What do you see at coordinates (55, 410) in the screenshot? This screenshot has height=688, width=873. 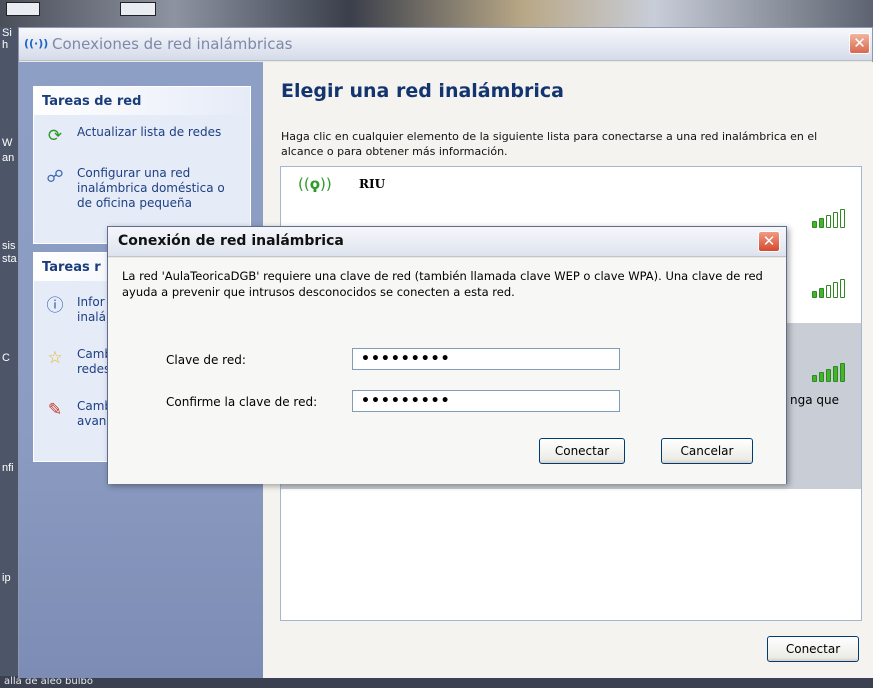 I see `advanced-settings-icon: ✎` at bounding box center [55, 410].